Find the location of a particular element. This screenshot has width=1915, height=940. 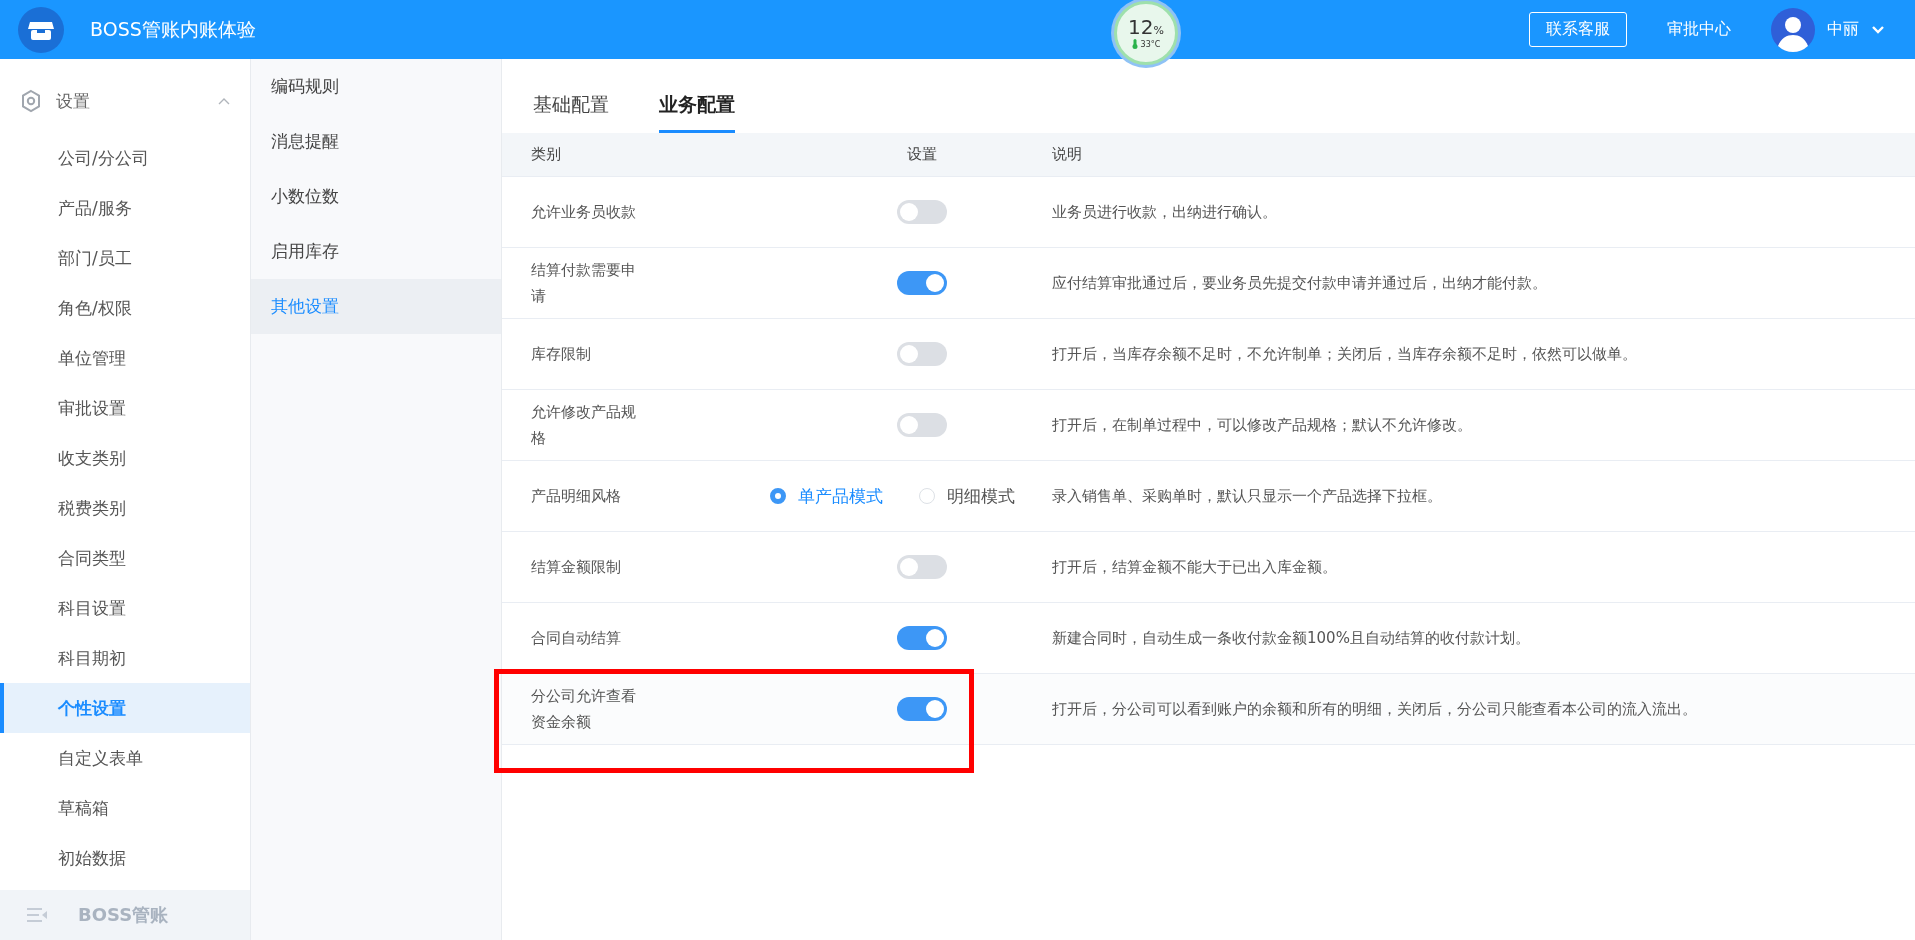

sidebar-item: 公司/分公司 is located at coordinates (125, 158).